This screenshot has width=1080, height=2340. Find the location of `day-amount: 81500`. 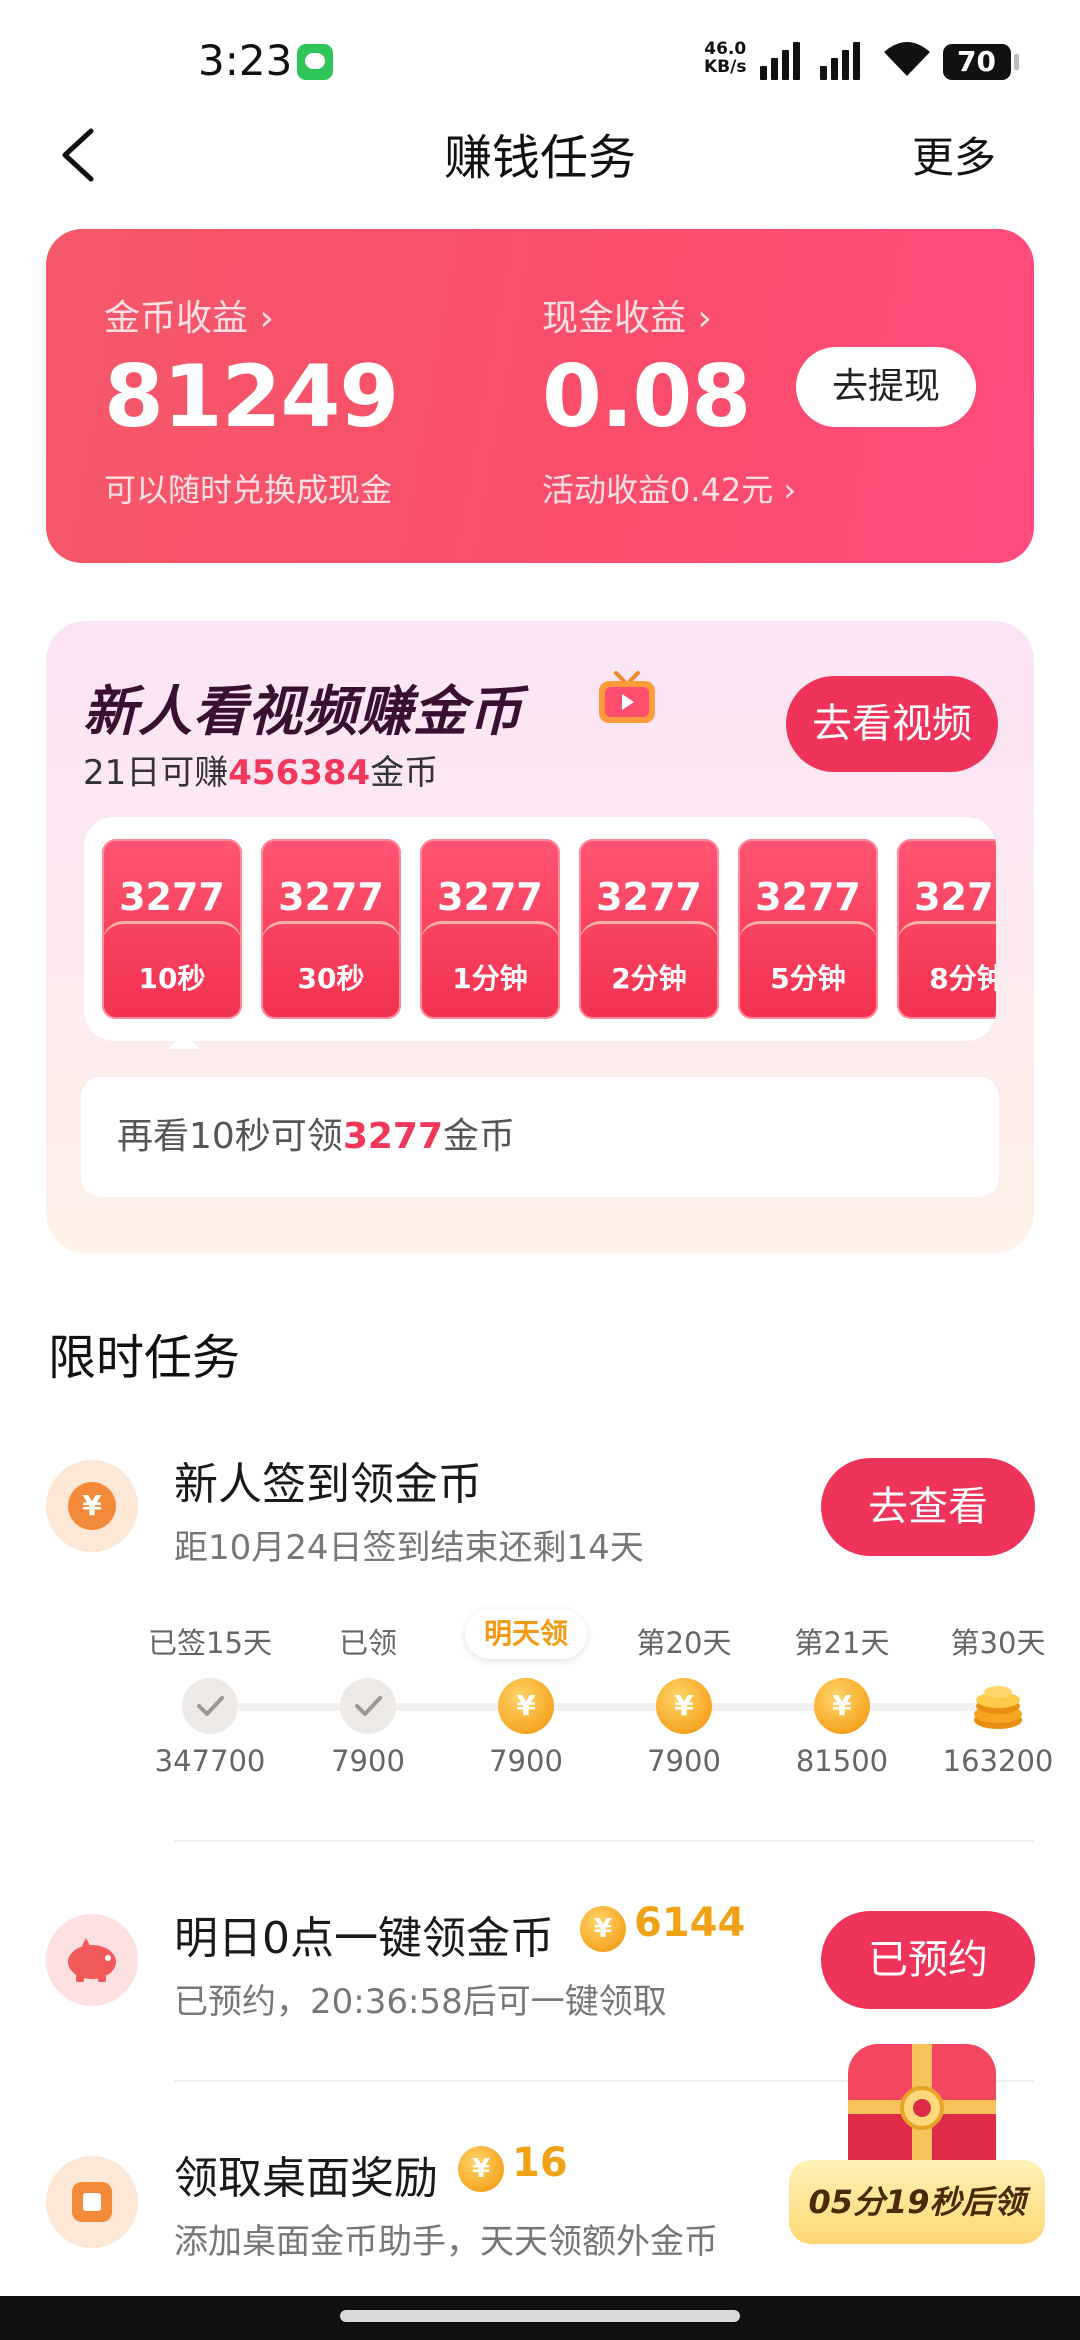

day-amount: 81500 is located at coordinates (842, 1761).